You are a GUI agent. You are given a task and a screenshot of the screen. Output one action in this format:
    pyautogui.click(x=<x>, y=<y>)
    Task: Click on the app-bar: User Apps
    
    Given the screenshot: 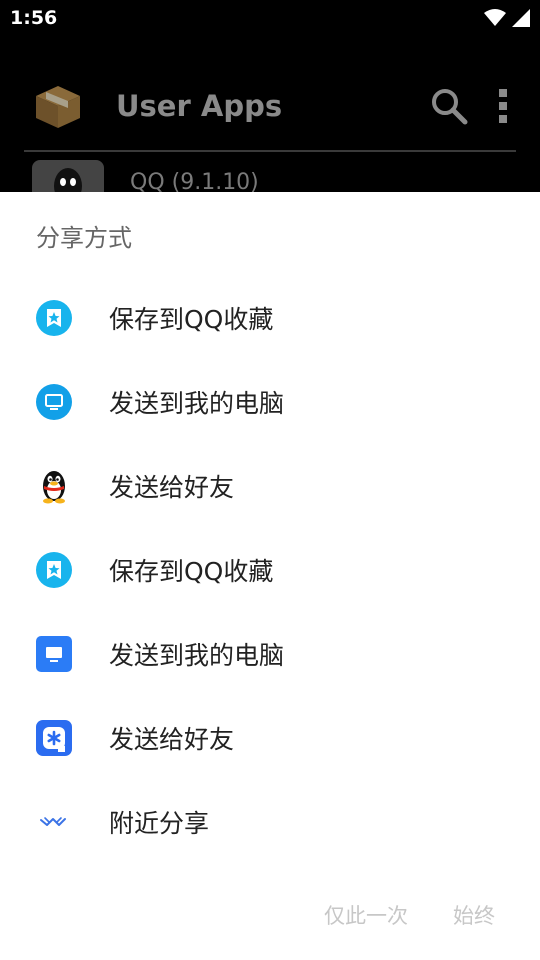 What is the action you would take?
    pyautogui.click(x=270, y=106)
    